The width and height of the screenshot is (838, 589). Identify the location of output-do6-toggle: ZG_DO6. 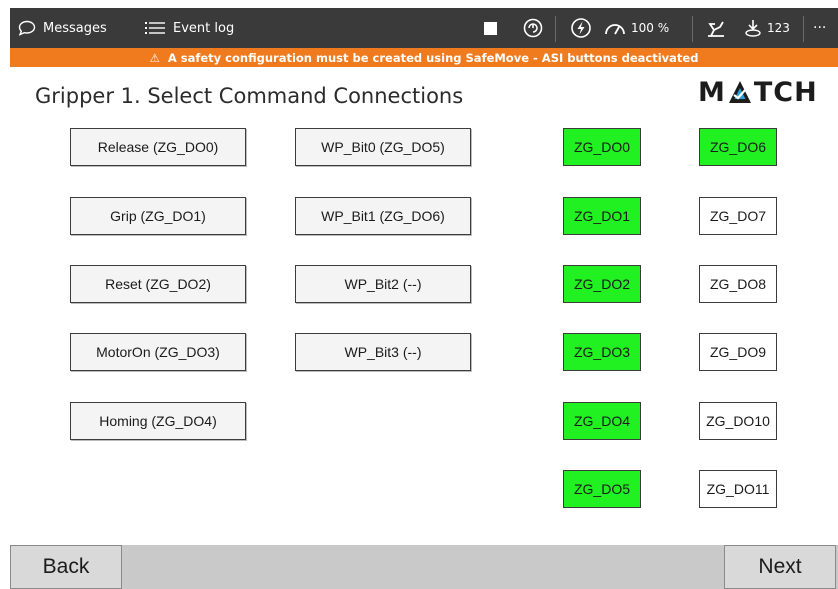
(738, 147).